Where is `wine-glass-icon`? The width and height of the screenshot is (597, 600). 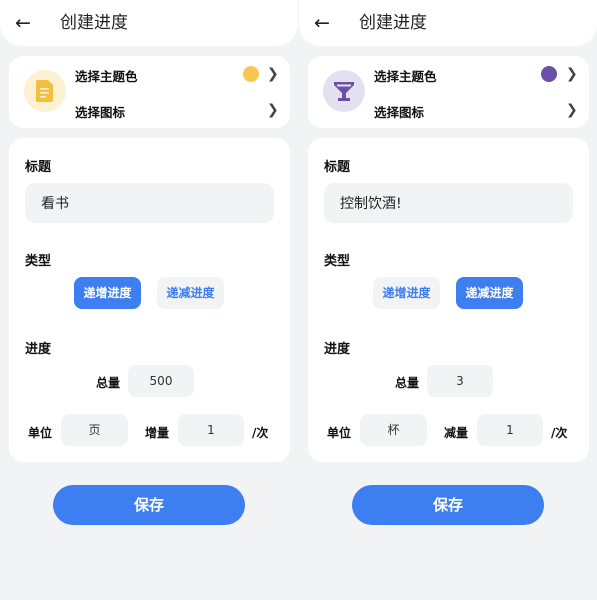
wine-glass-icon is located at coordinates (344, 91).